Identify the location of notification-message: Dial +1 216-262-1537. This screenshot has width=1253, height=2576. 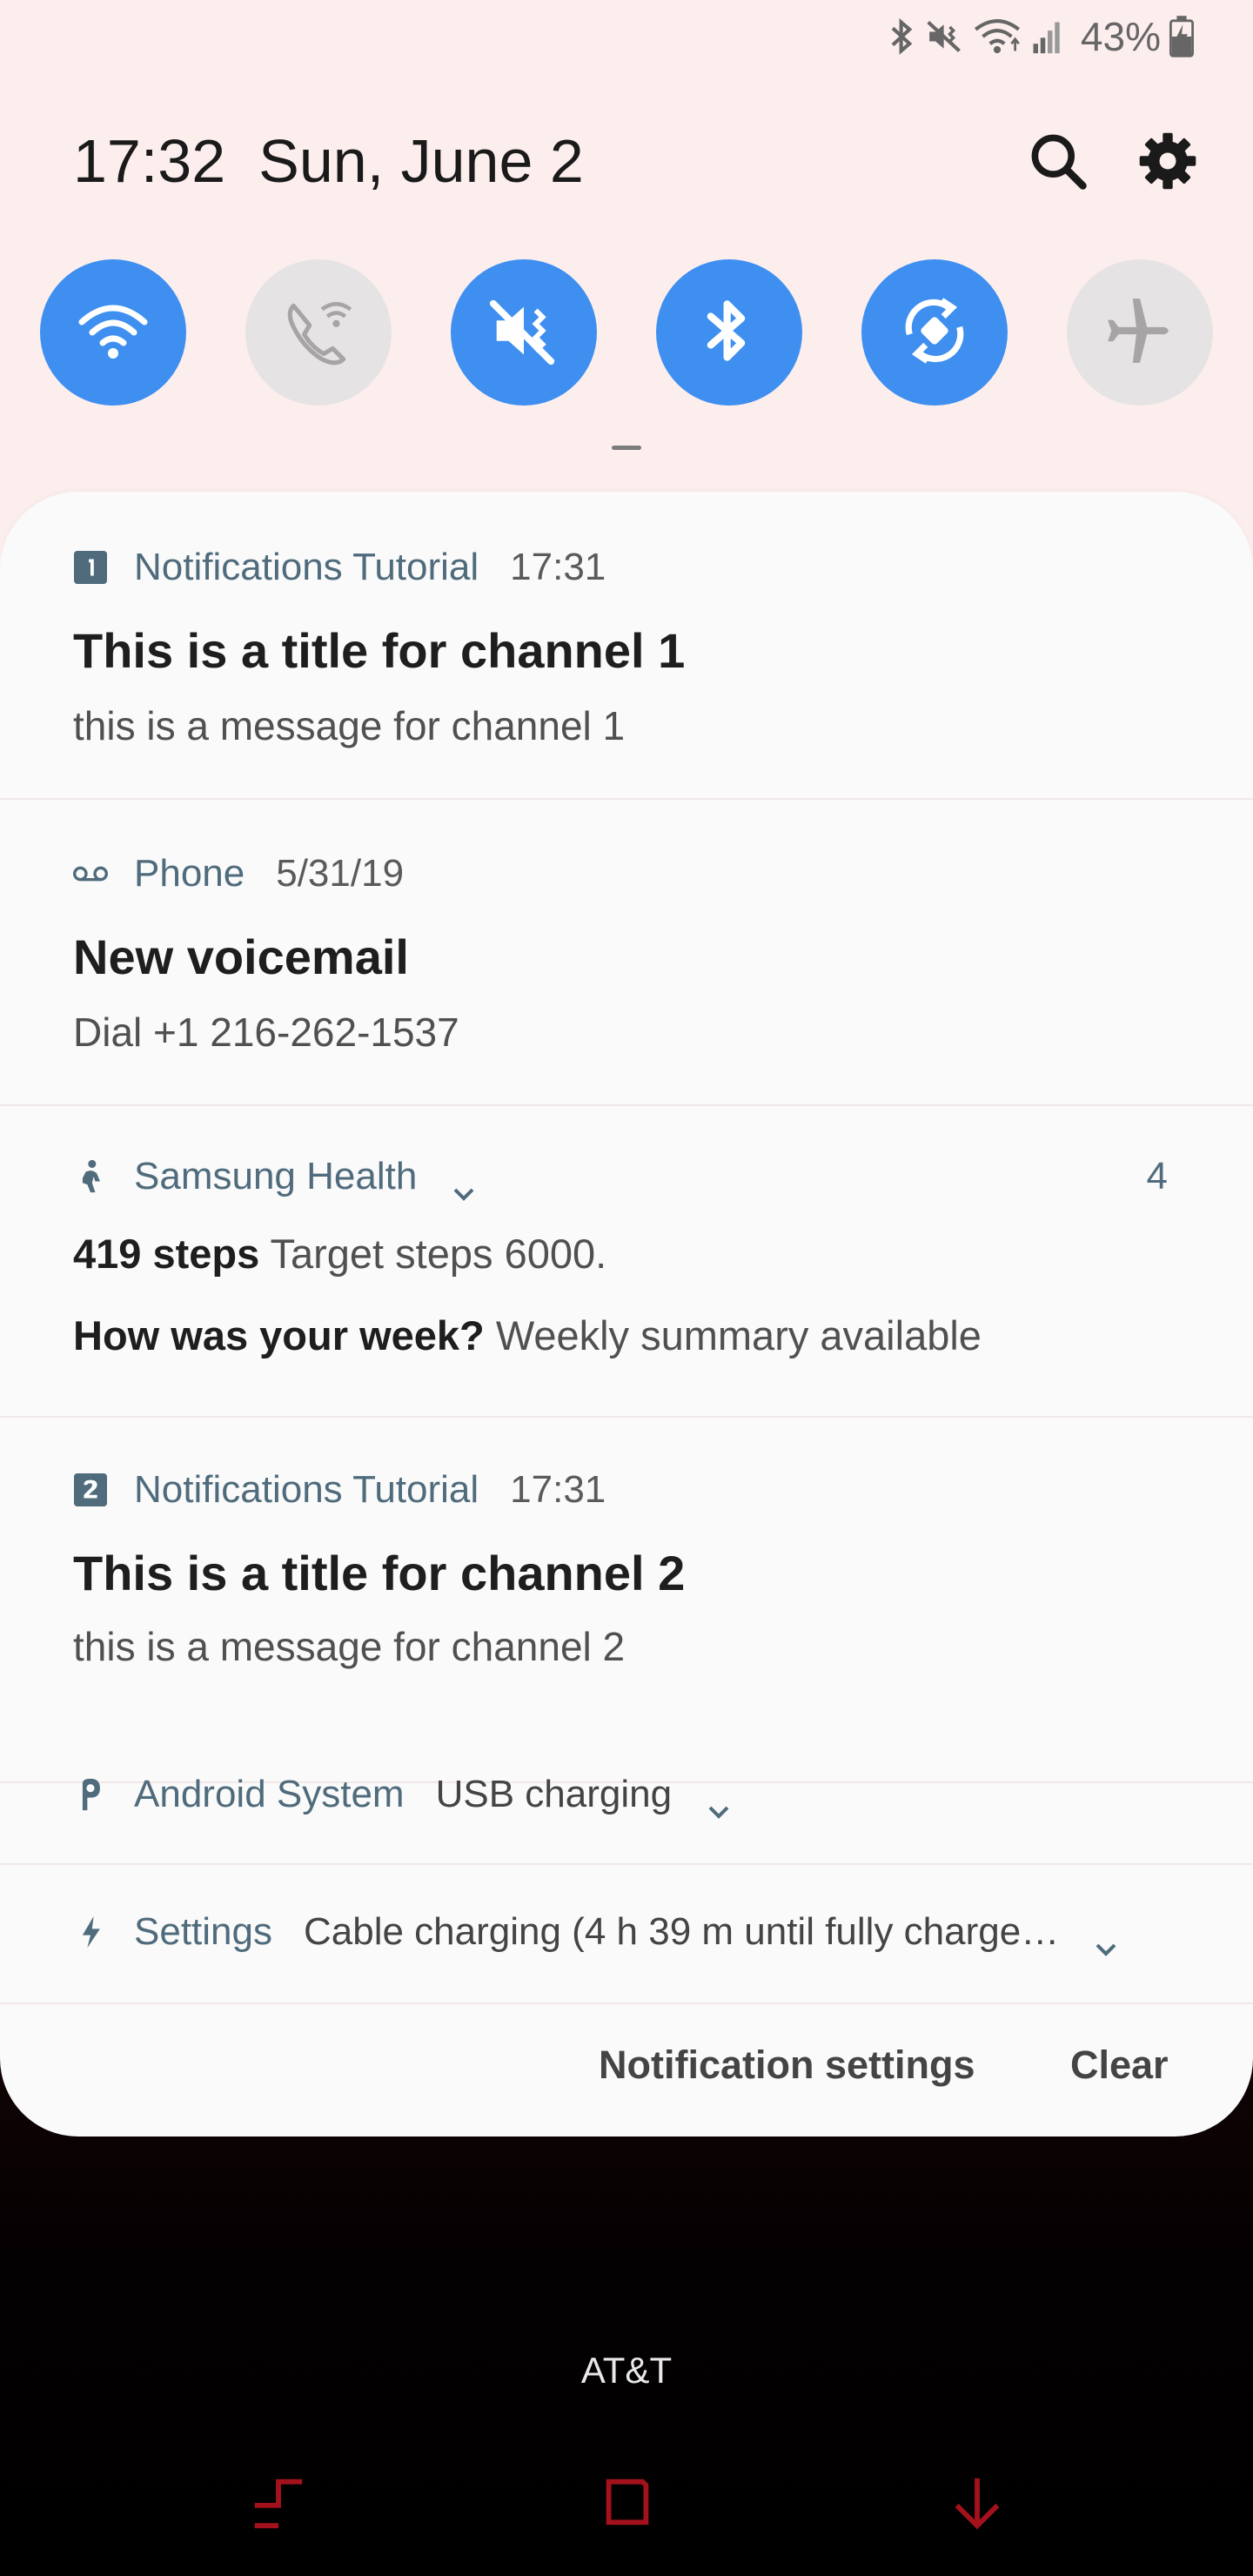
(266, 1032).